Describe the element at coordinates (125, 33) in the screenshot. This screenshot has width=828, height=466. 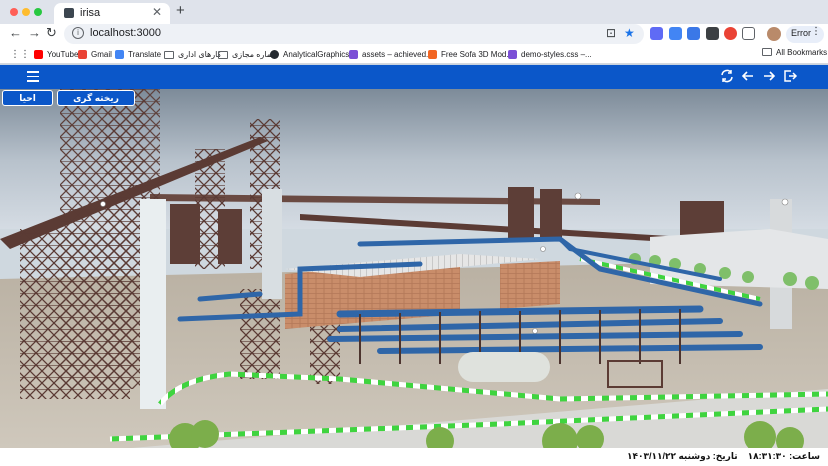
I see `url-text: localhost:3000` at that location.